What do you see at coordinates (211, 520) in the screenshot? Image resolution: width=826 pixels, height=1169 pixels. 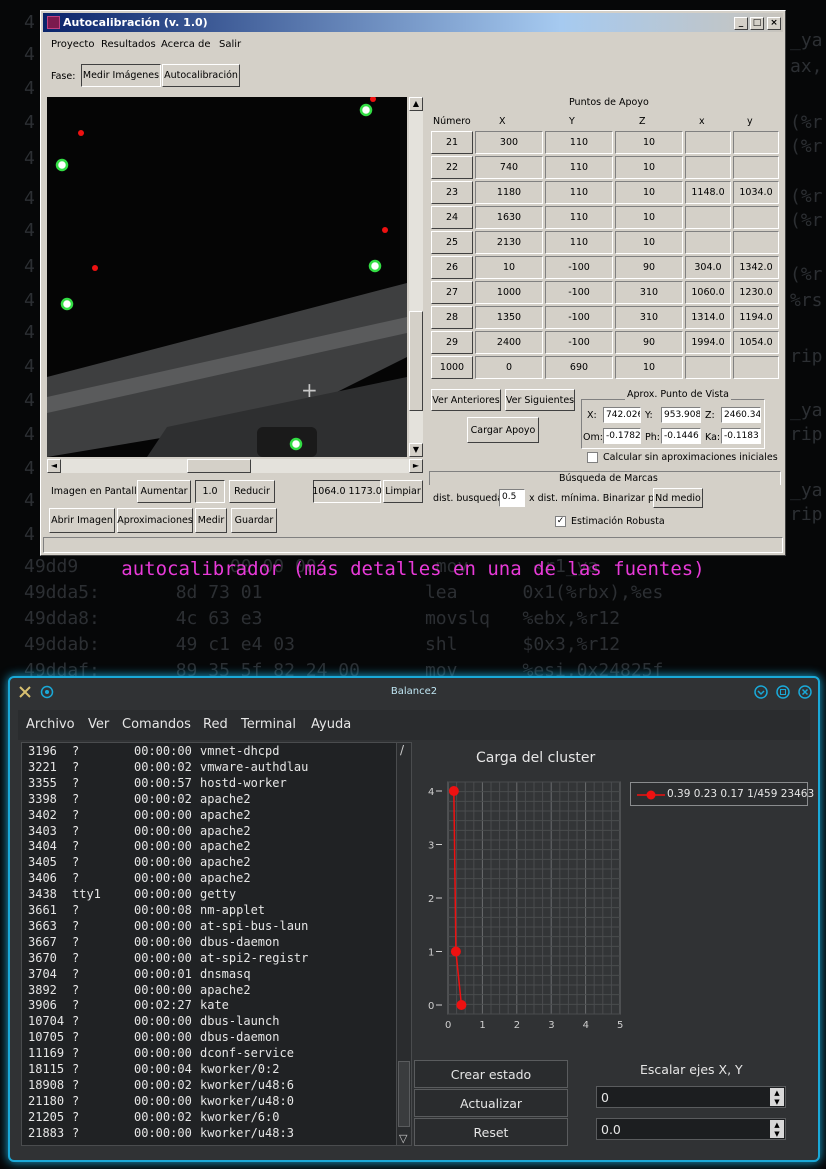 I see `medir-button: Medir` at bounding box center [211, 520].